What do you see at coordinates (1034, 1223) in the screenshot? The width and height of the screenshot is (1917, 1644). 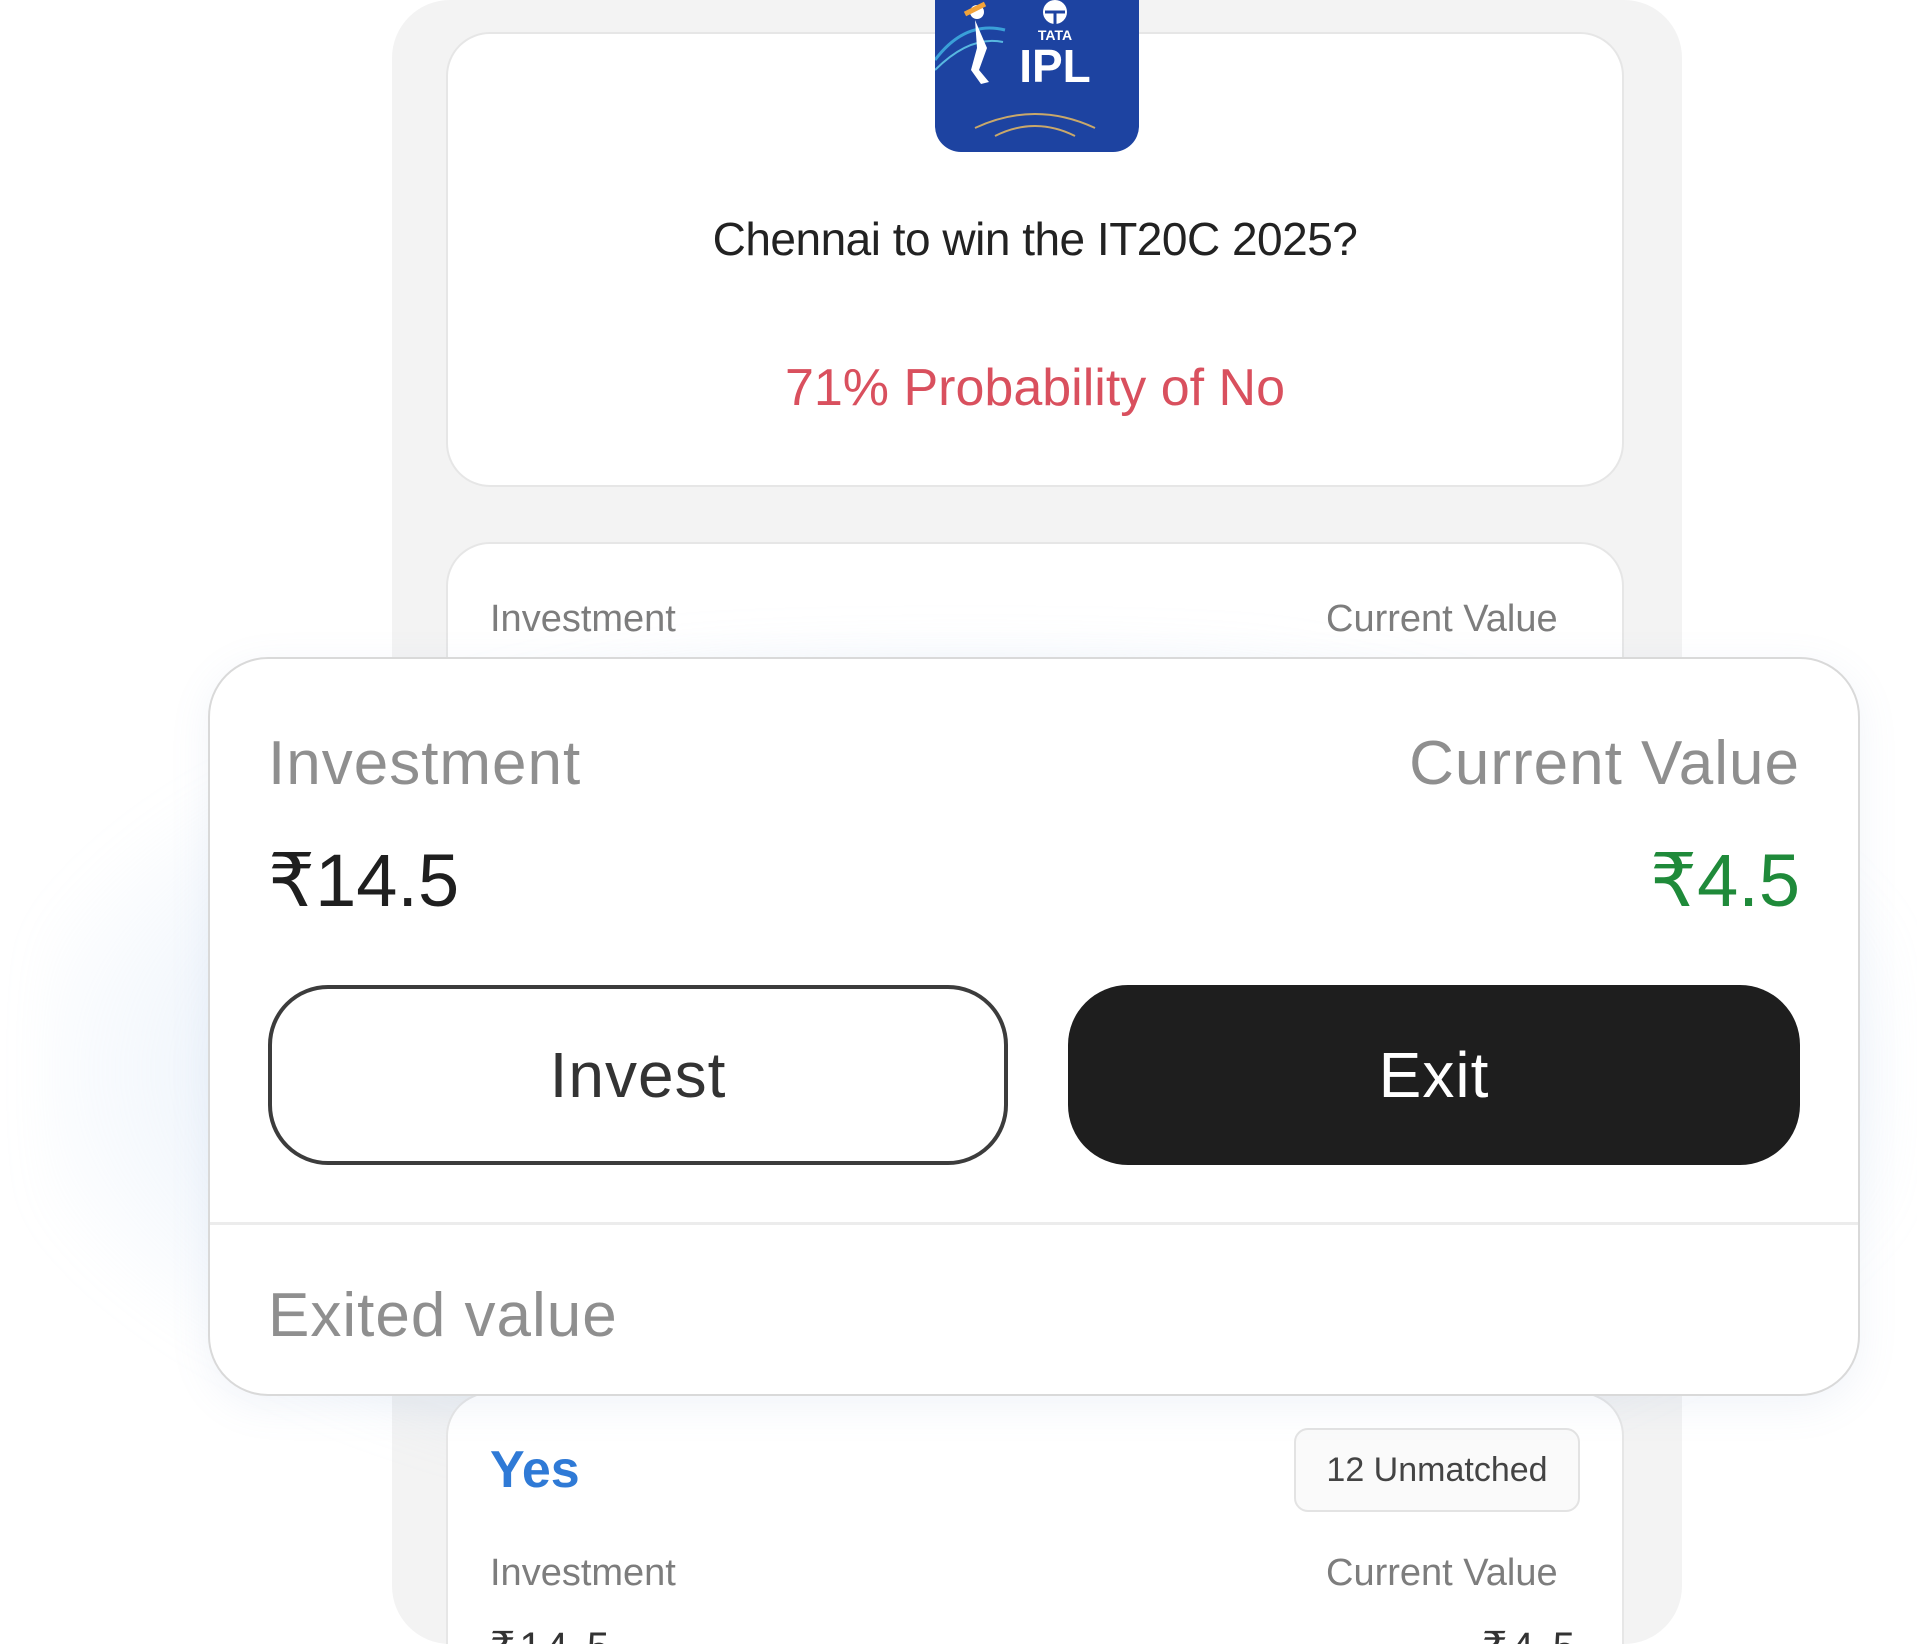 I see `popup-divider` at bounding box center [1034, 1223].